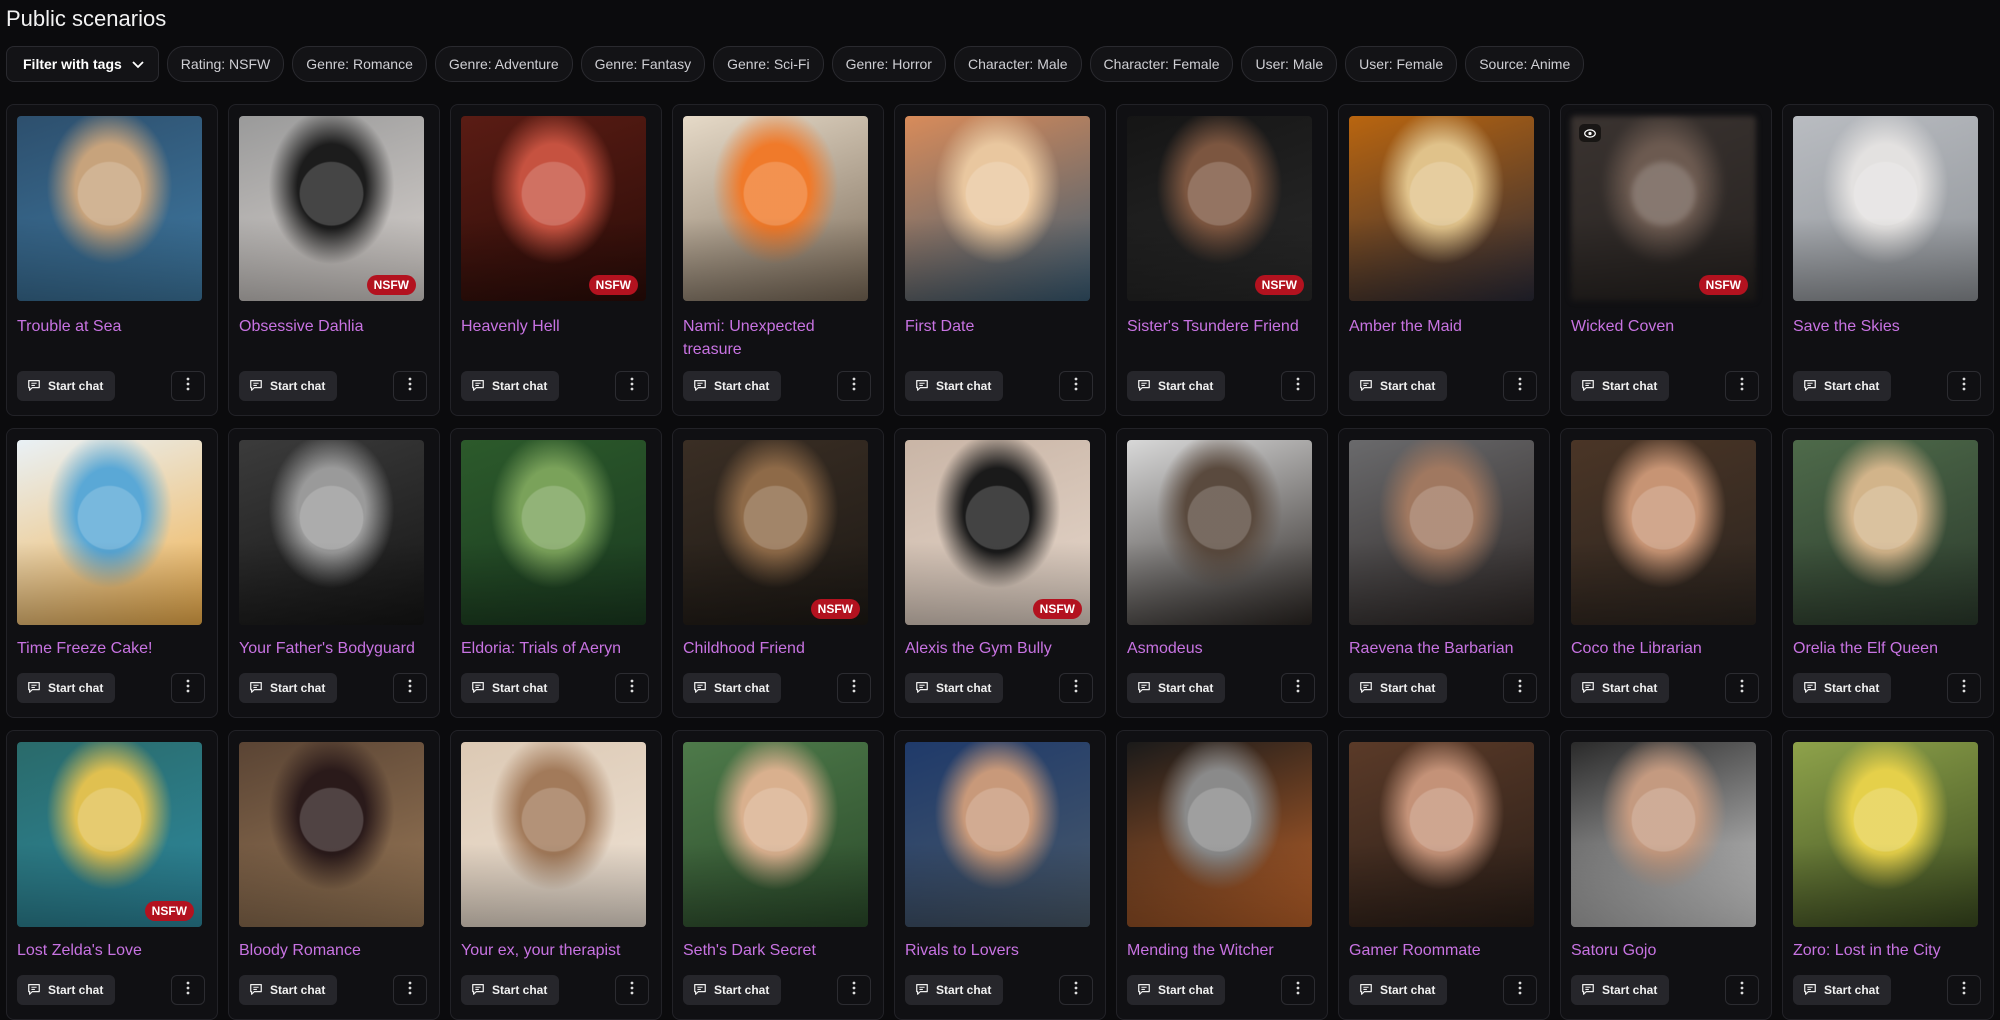 The height and width of the screenshot is (1020, 2000). I want to click on scenario-card: Raevena the Barbarian Start chat, so click(1444, 573).